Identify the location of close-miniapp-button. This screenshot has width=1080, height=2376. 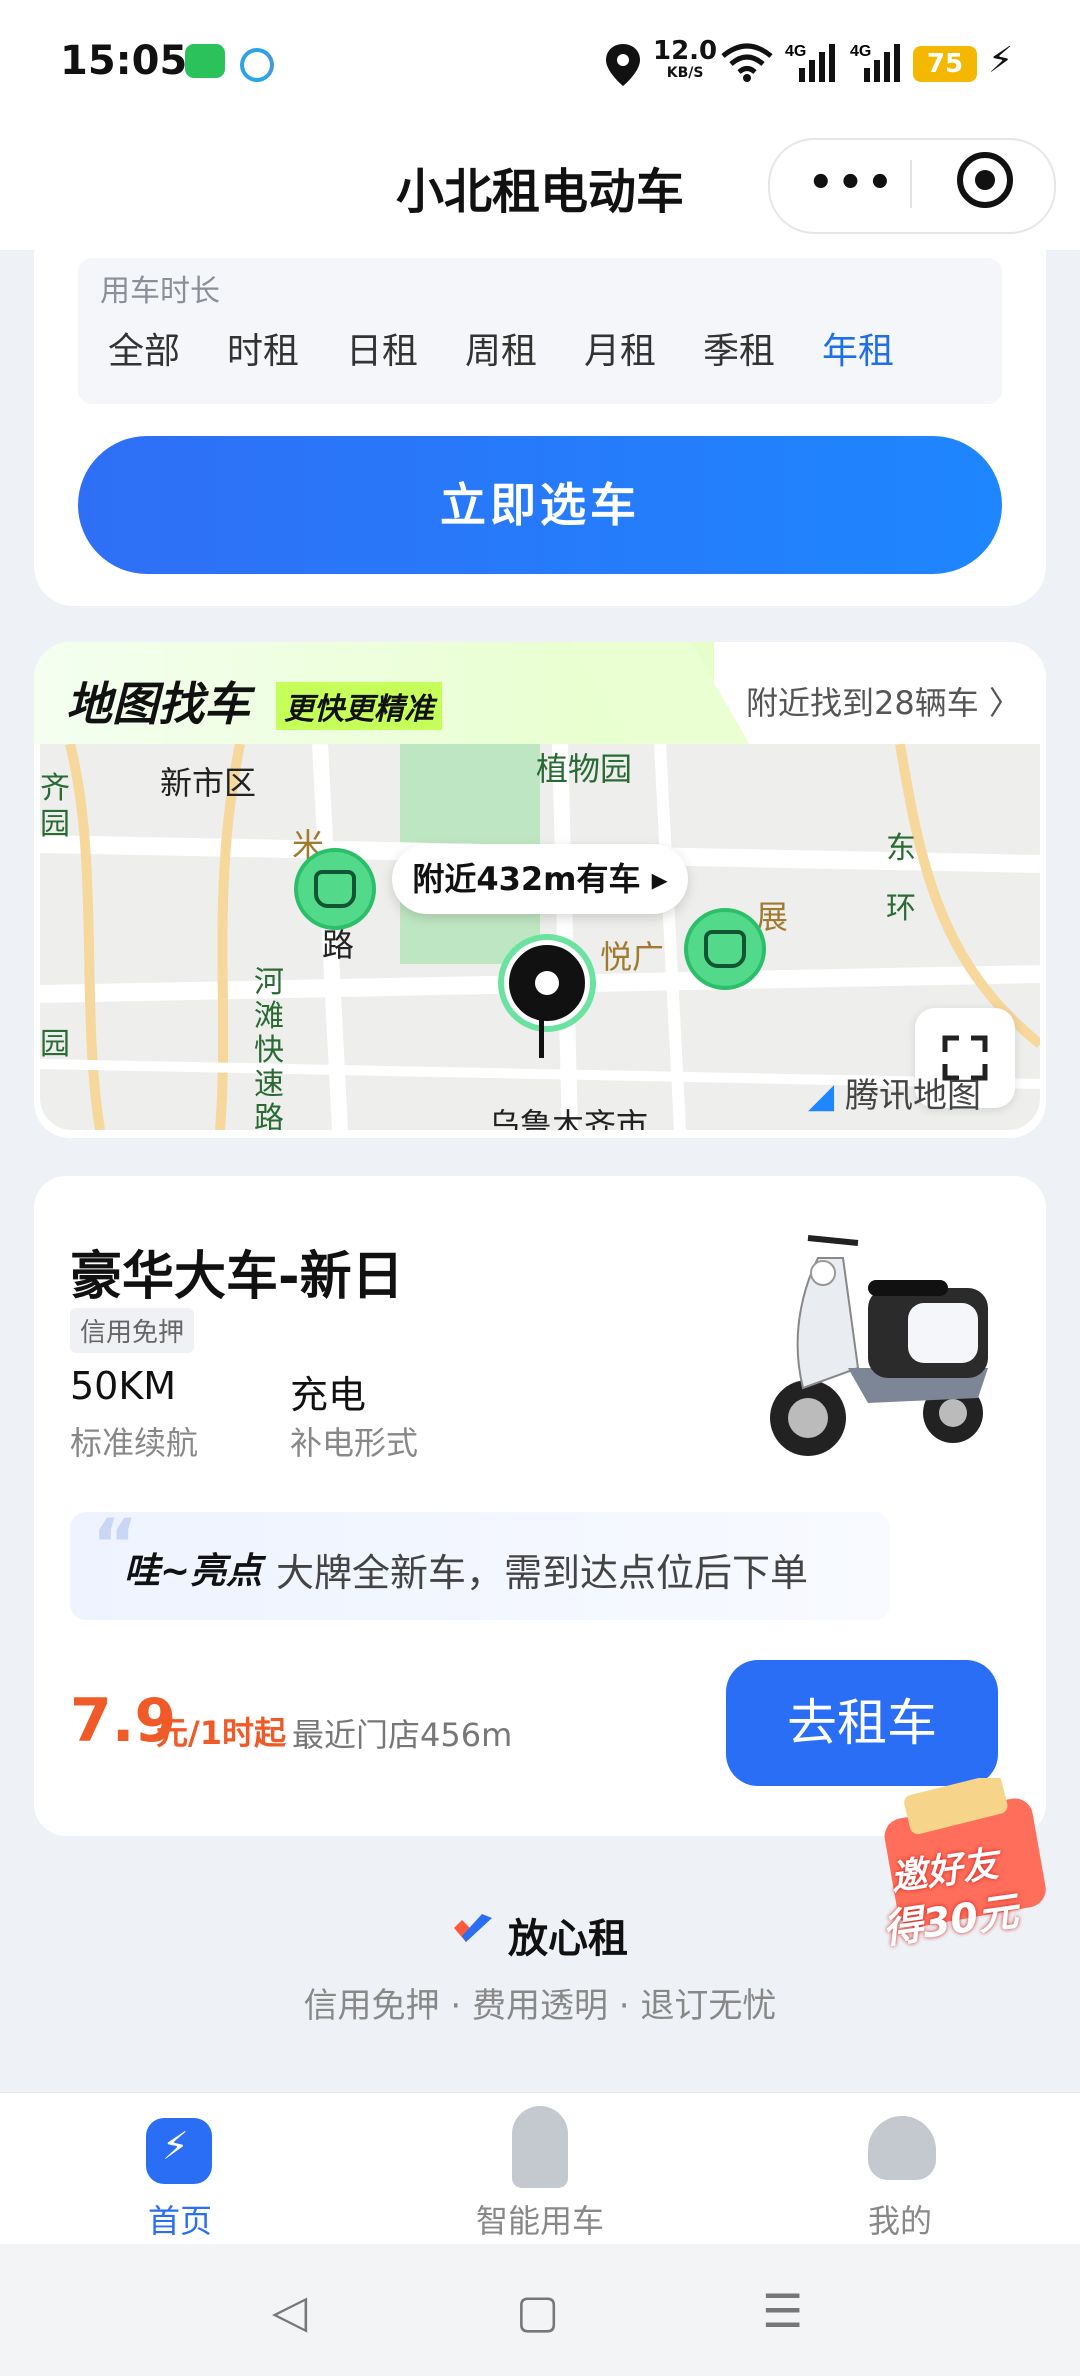
(985, 180).